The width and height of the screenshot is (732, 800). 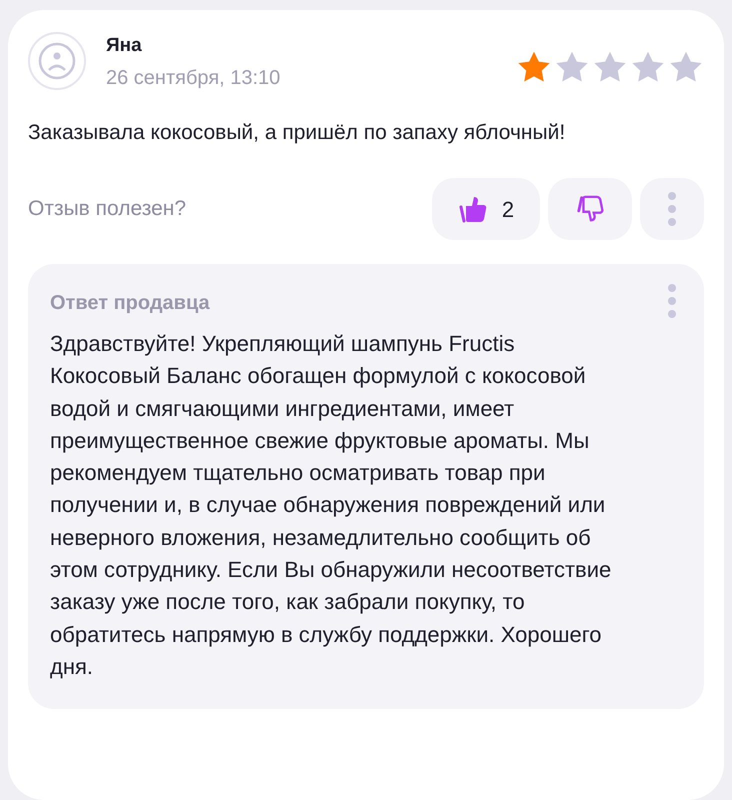 What do you see at coordinates (473, 209) in the screenshot?
I see `thumbs-up-icon` at bounding box center [473, 209].